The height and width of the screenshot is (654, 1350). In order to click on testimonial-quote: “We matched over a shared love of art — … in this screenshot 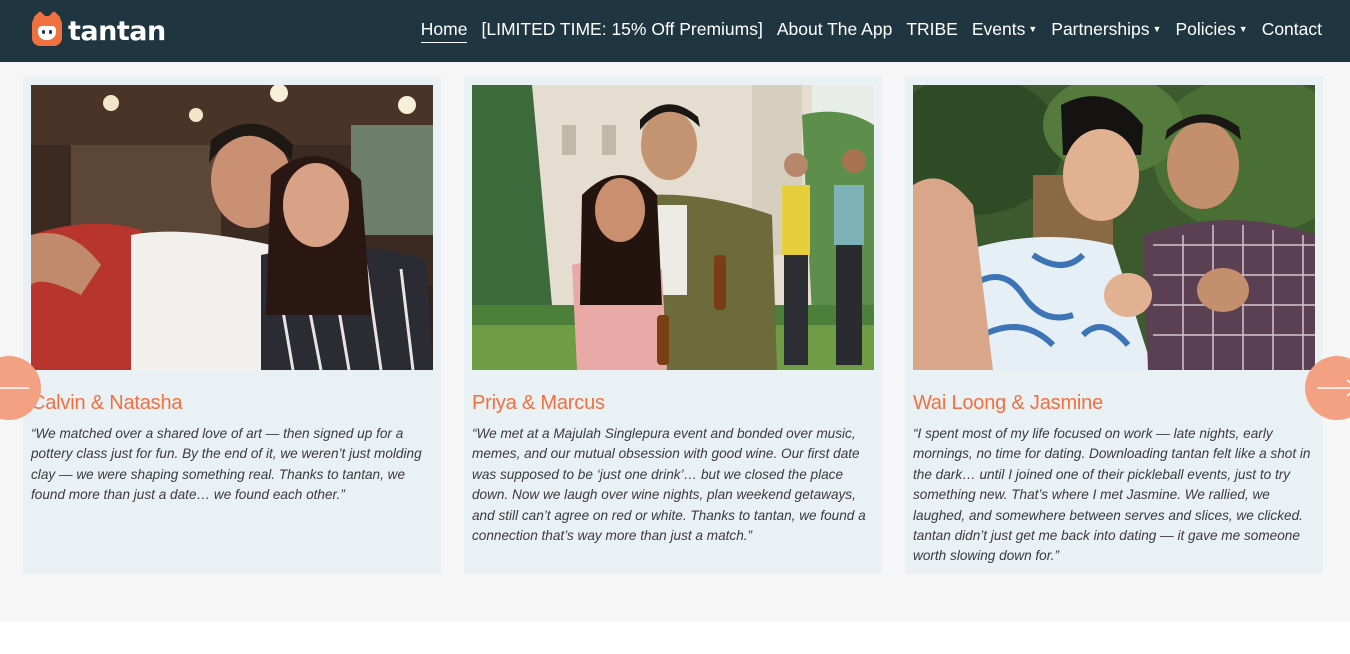, I will do `click(226, 464)`.